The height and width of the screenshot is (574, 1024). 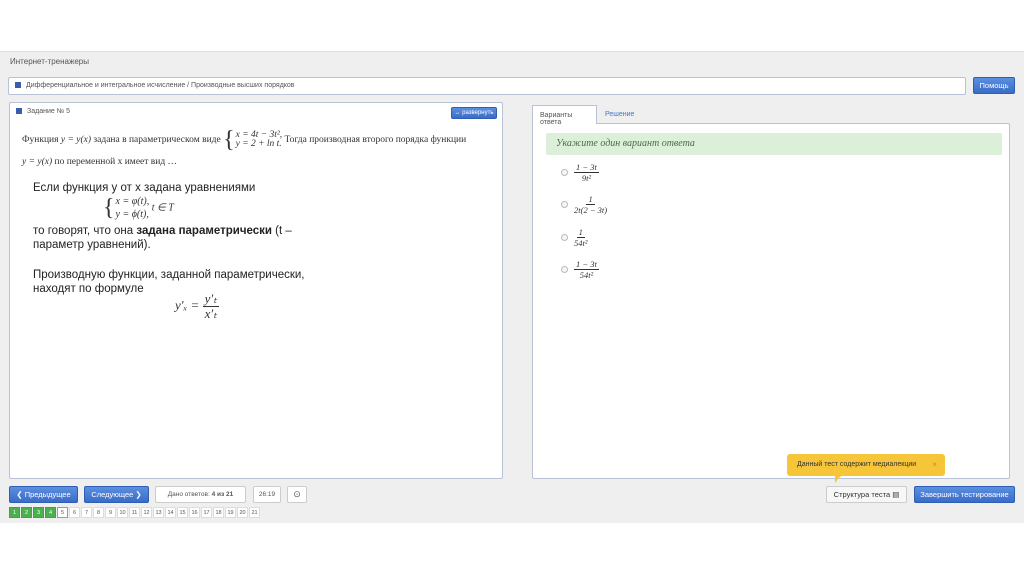 What do you see at coordinates (211, 299) in the screenshot?
I see `numerator: y′ₜ` at bounding box center [211, 299].